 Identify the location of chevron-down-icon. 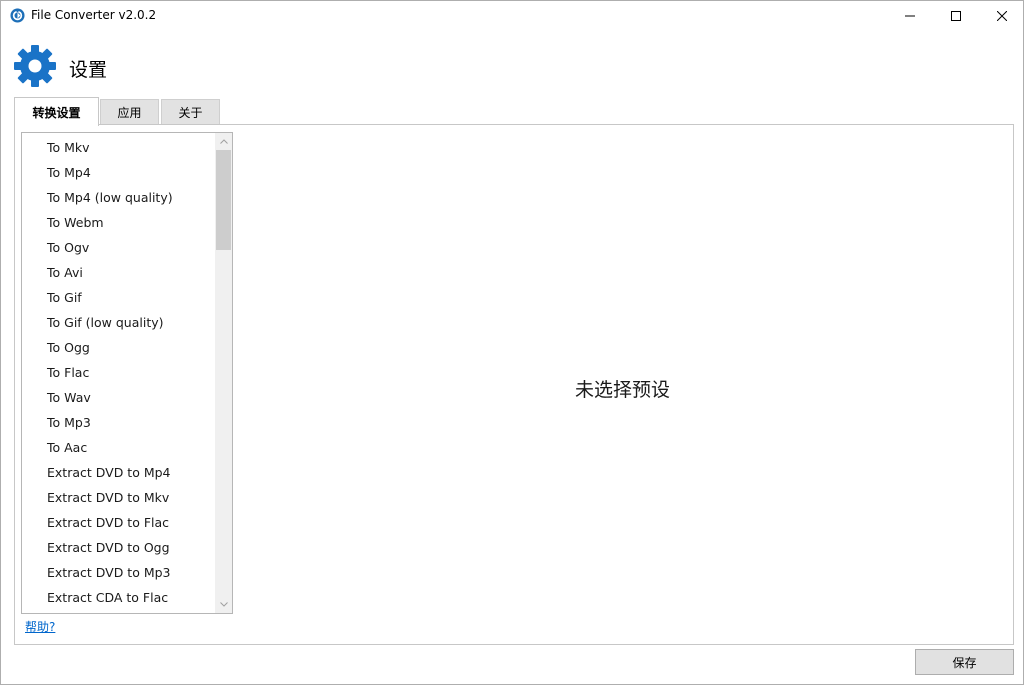
(223, 604).